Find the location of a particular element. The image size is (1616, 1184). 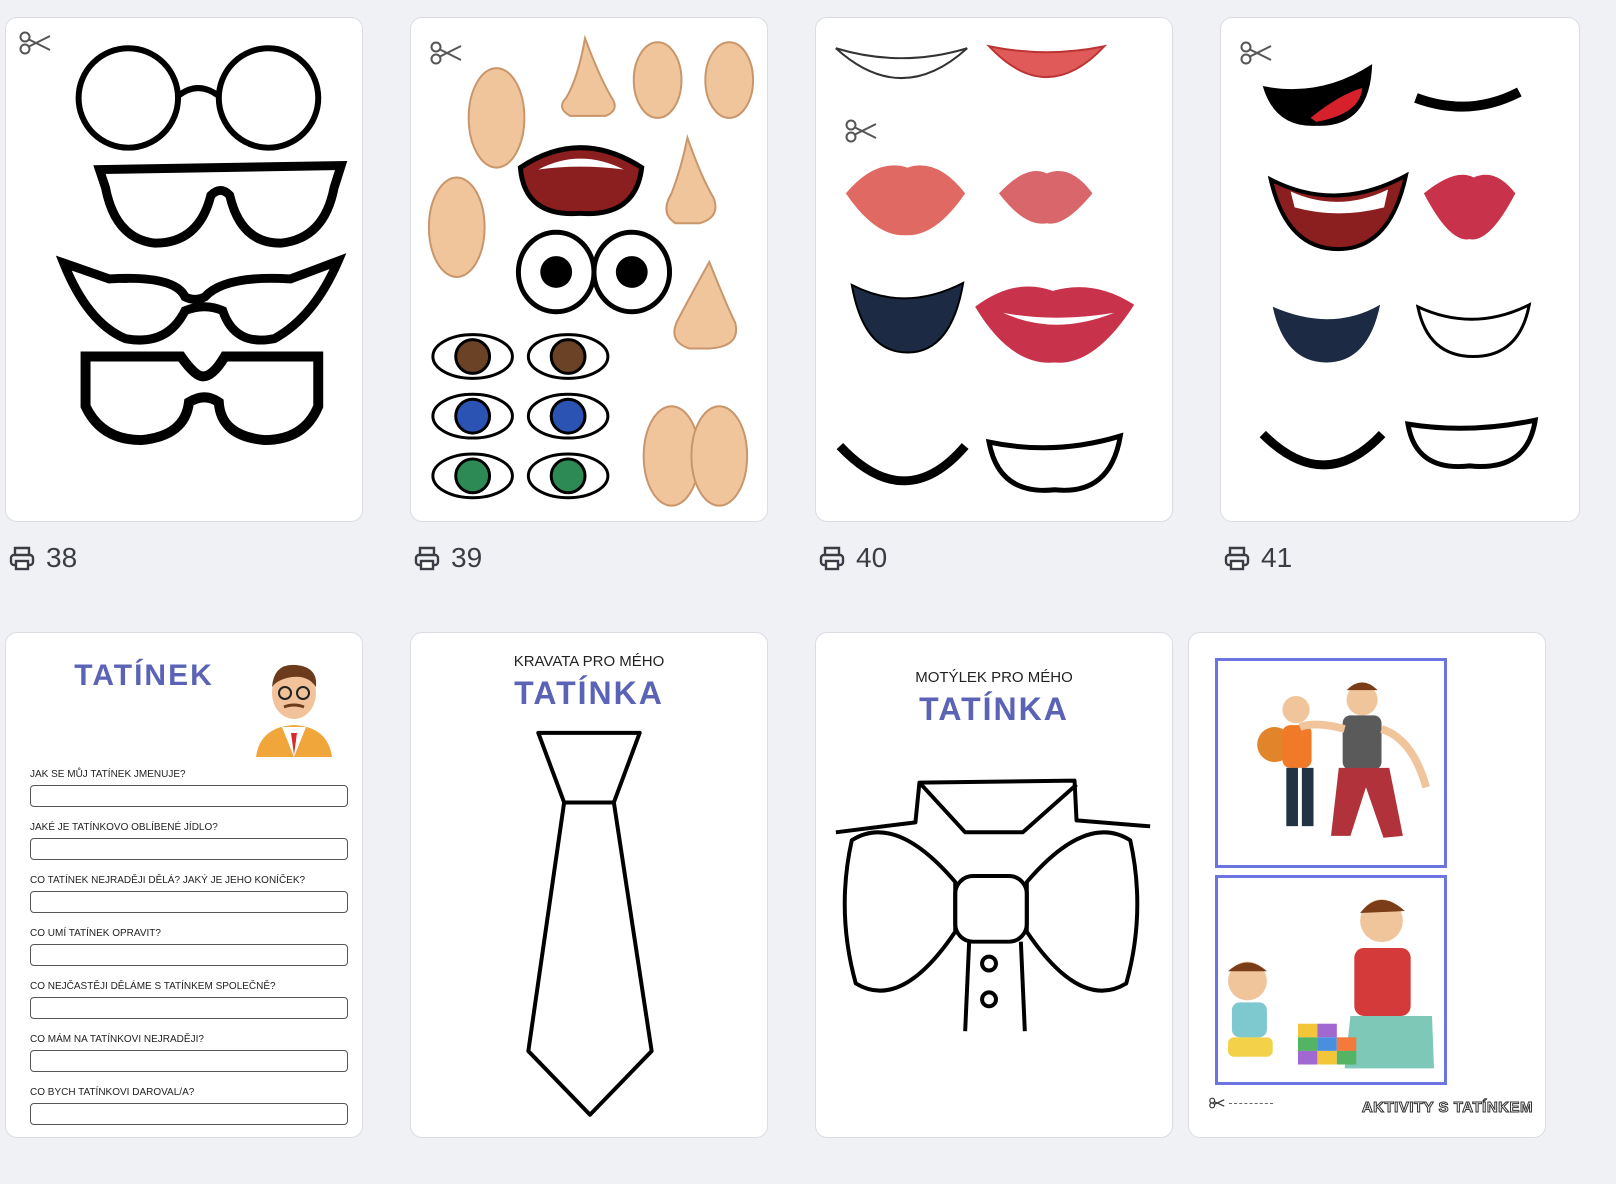

worksheet-card-mouths is located at coordinates (994, 269).